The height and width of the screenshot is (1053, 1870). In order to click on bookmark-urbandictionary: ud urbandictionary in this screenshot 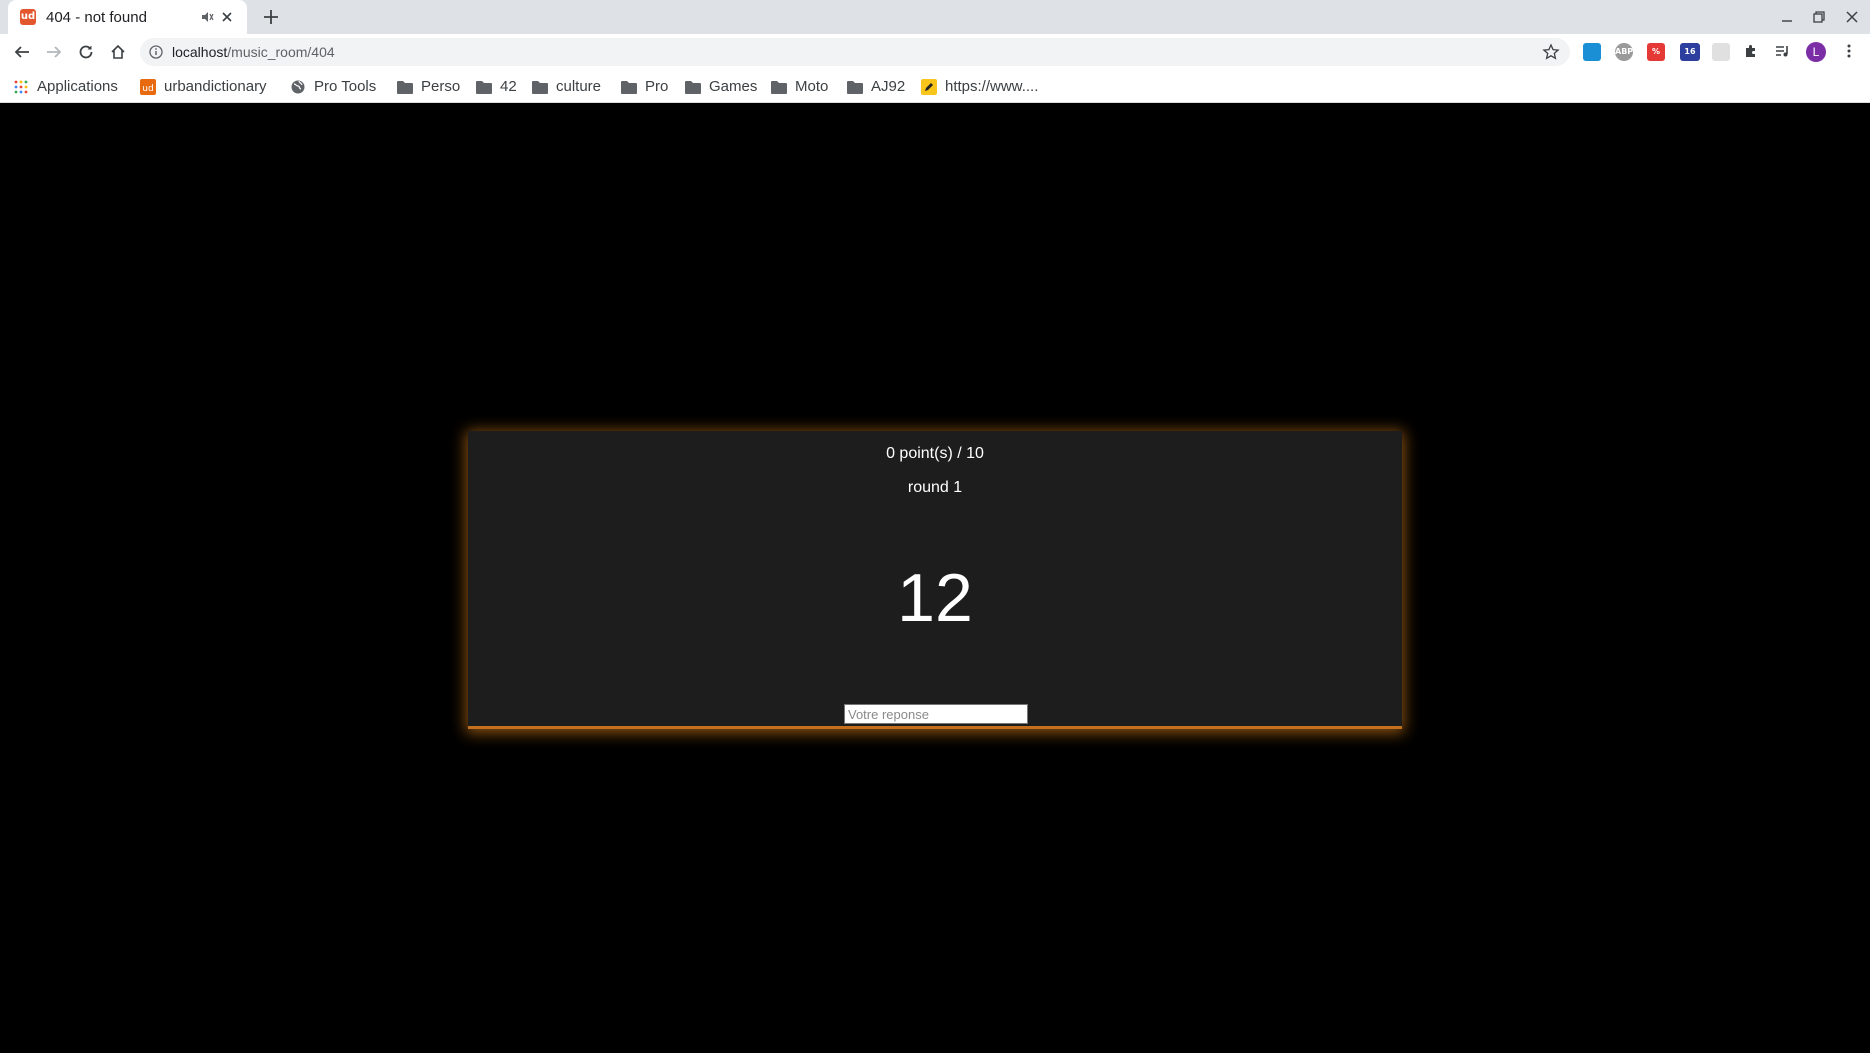, I will do `click(203, 86)`.